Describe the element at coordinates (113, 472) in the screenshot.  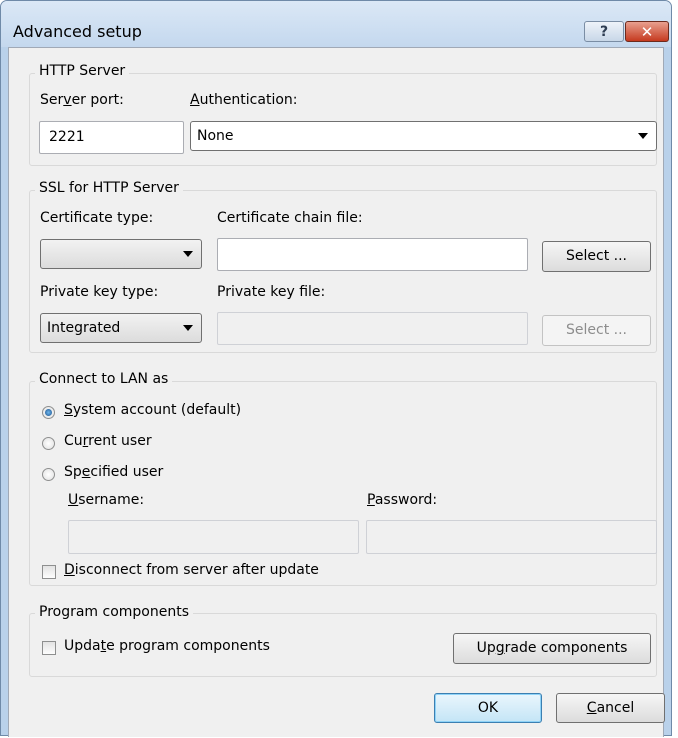
I see `specified-user-label: Specified user` at that location.